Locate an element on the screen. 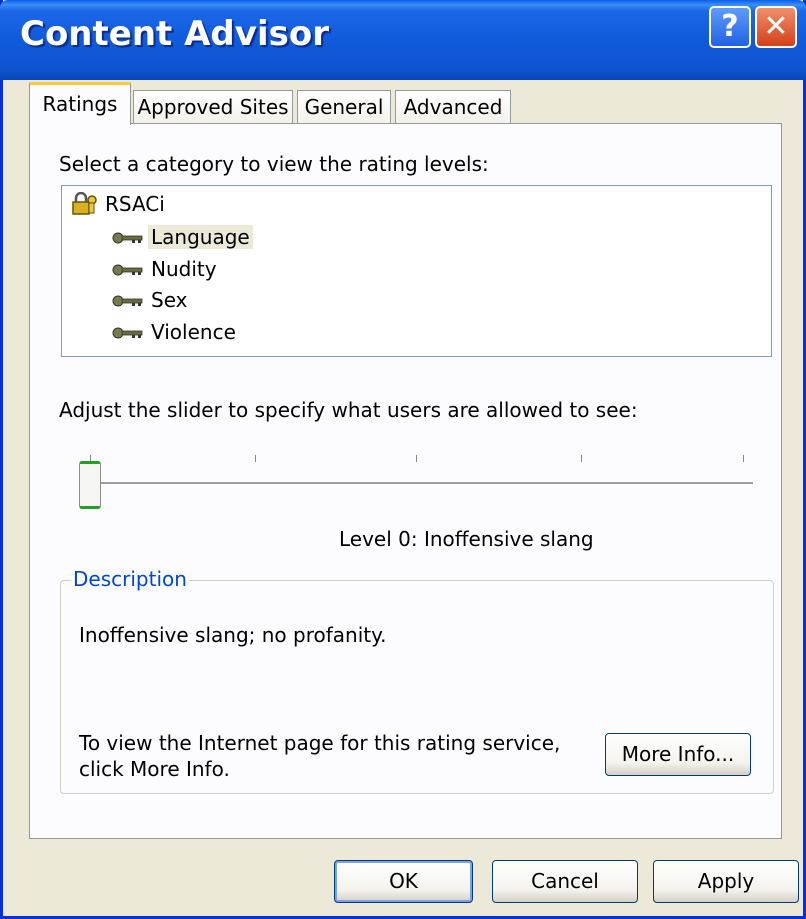 This screenshot has width=806, height=919. close-button: ✕ is located at coordinates (776, 27).